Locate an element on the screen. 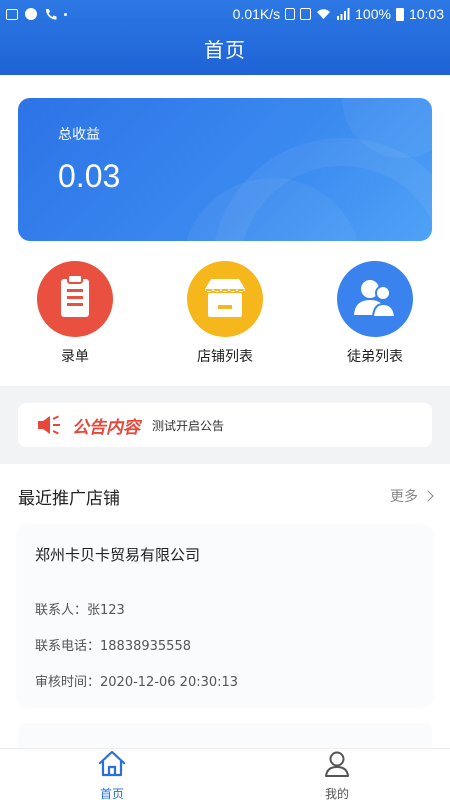 The height and width of the screenshot is (800, 450). notice-band: 公告内容 测试开启公告 is located at coordinates (225, 425).